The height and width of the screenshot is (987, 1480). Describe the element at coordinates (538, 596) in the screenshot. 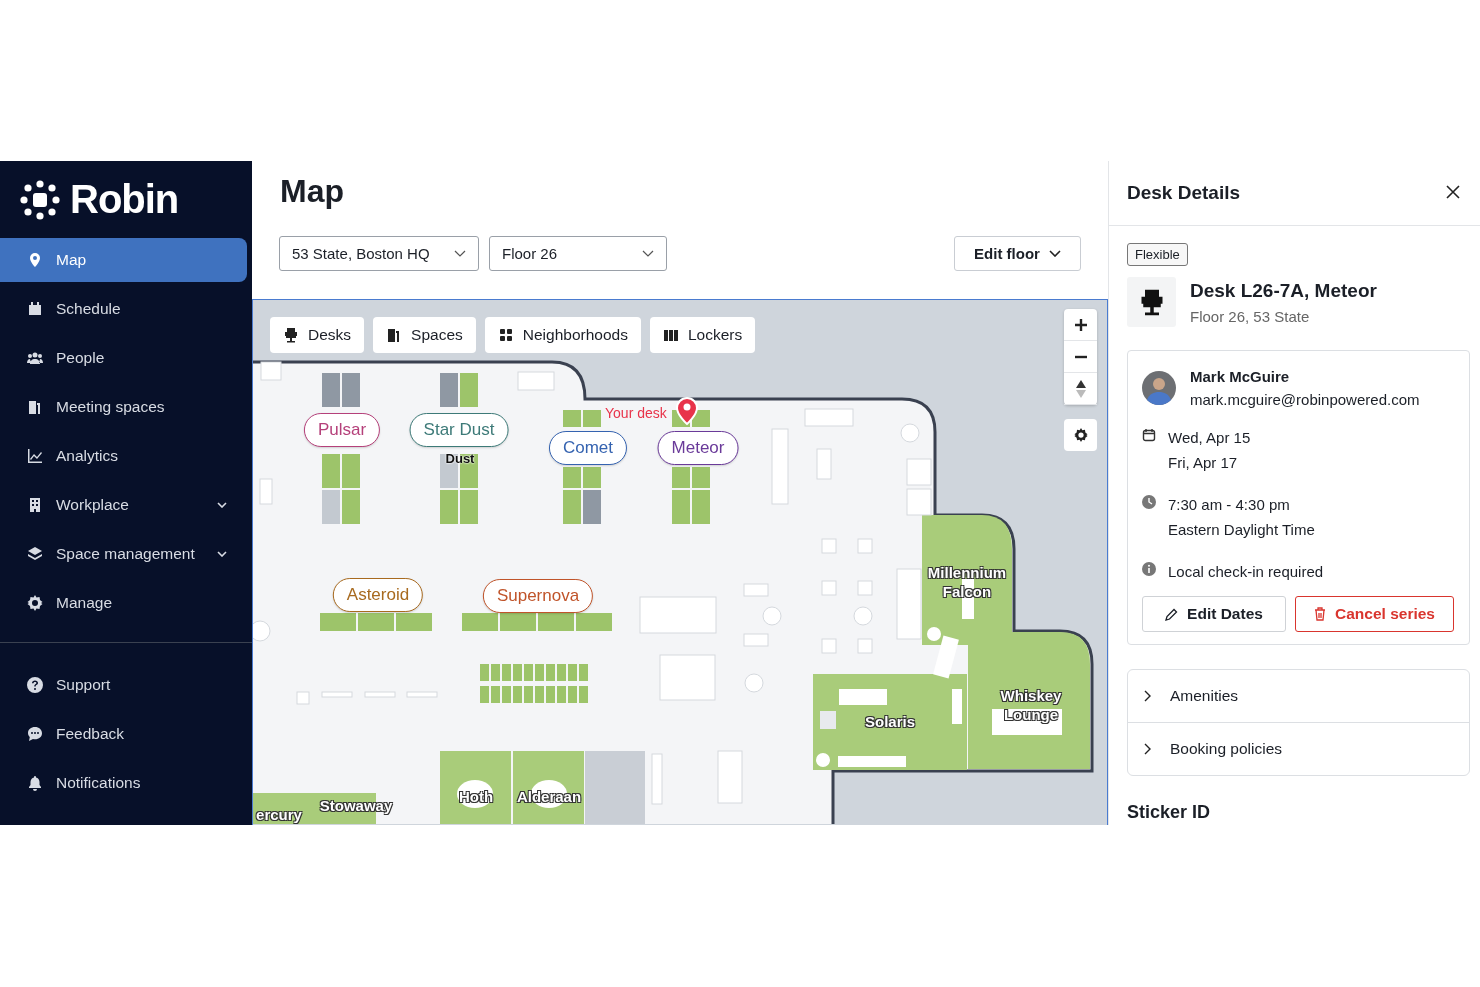

I see `neighborhood-label: Supernova` at that location.